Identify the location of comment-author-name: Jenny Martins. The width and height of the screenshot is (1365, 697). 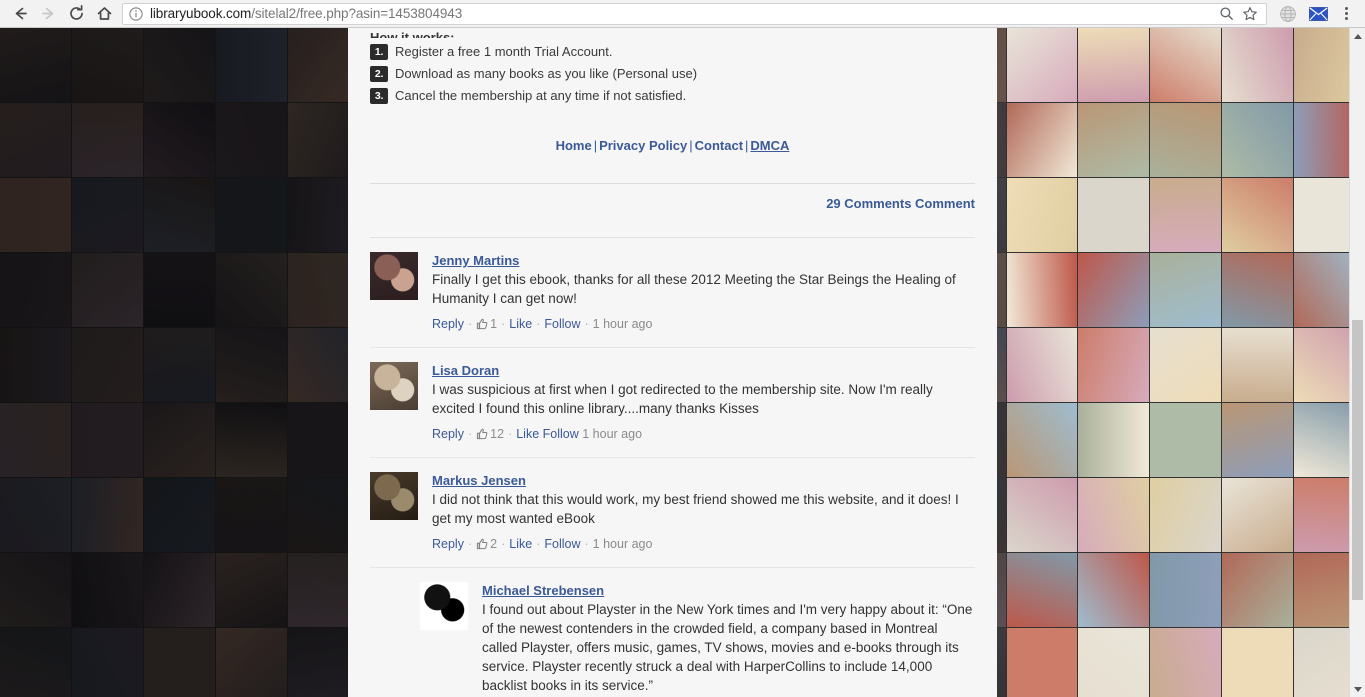
(475, 260).